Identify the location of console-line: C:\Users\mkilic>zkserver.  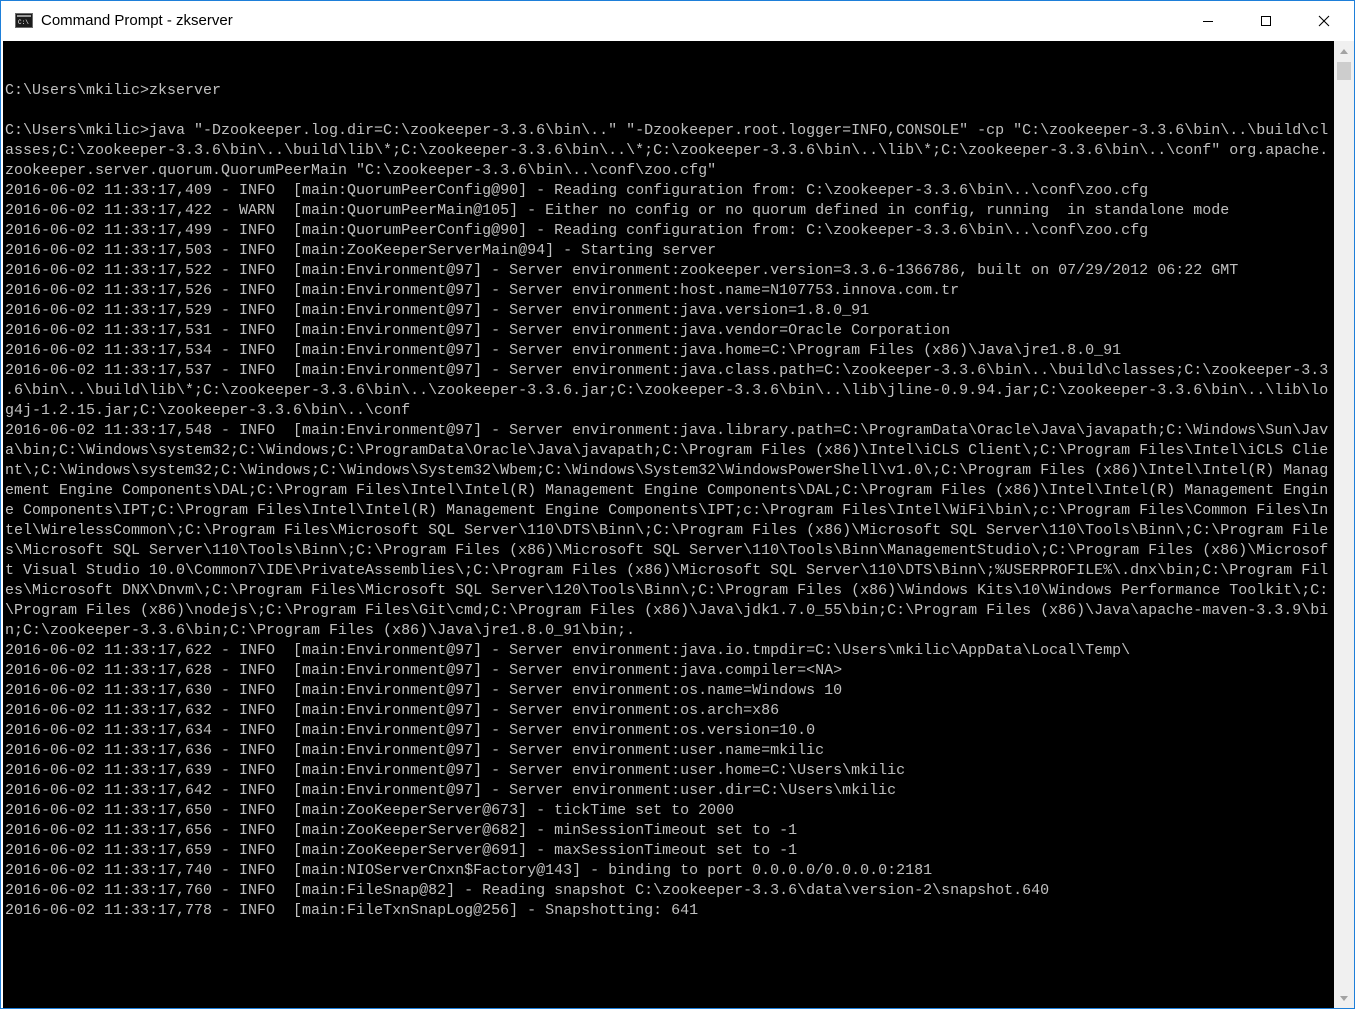
(113, 90).